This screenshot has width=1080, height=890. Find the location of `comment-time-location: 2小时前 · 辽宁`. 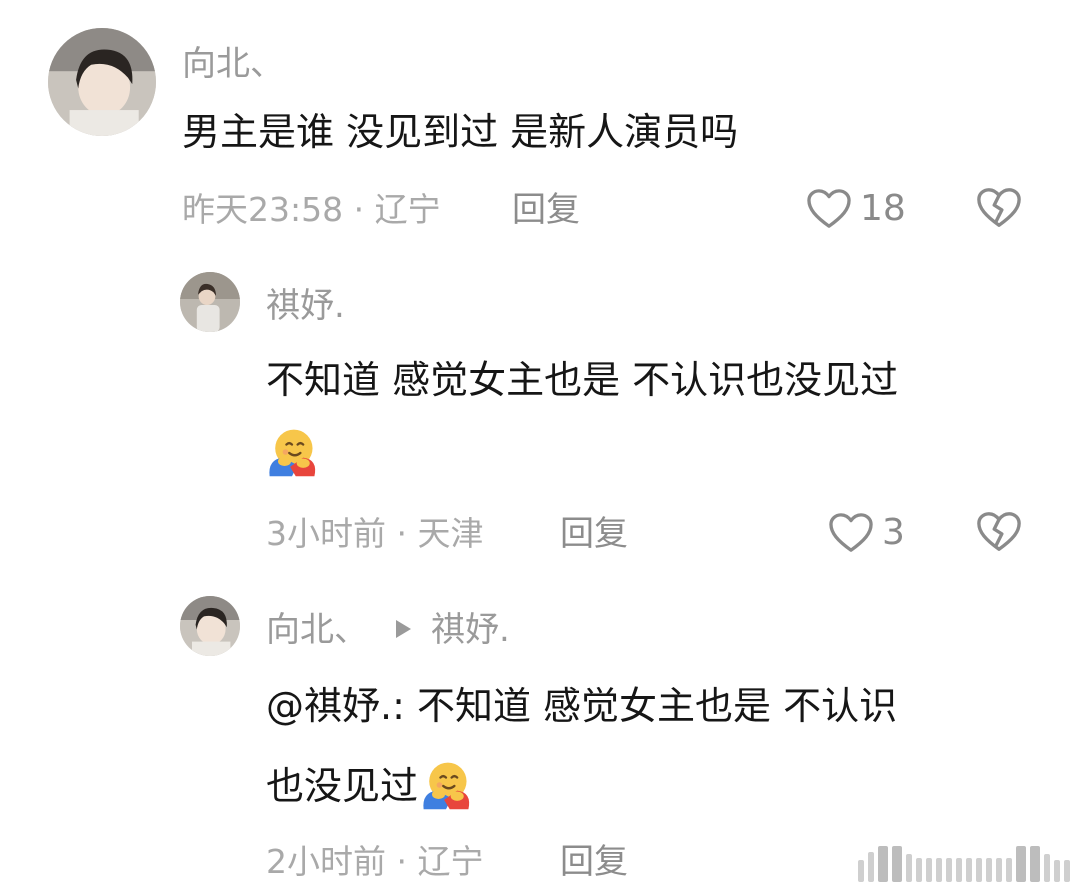

comment-time-location: 2小时前 · 辽宁 is located at coordinates (375, 861).